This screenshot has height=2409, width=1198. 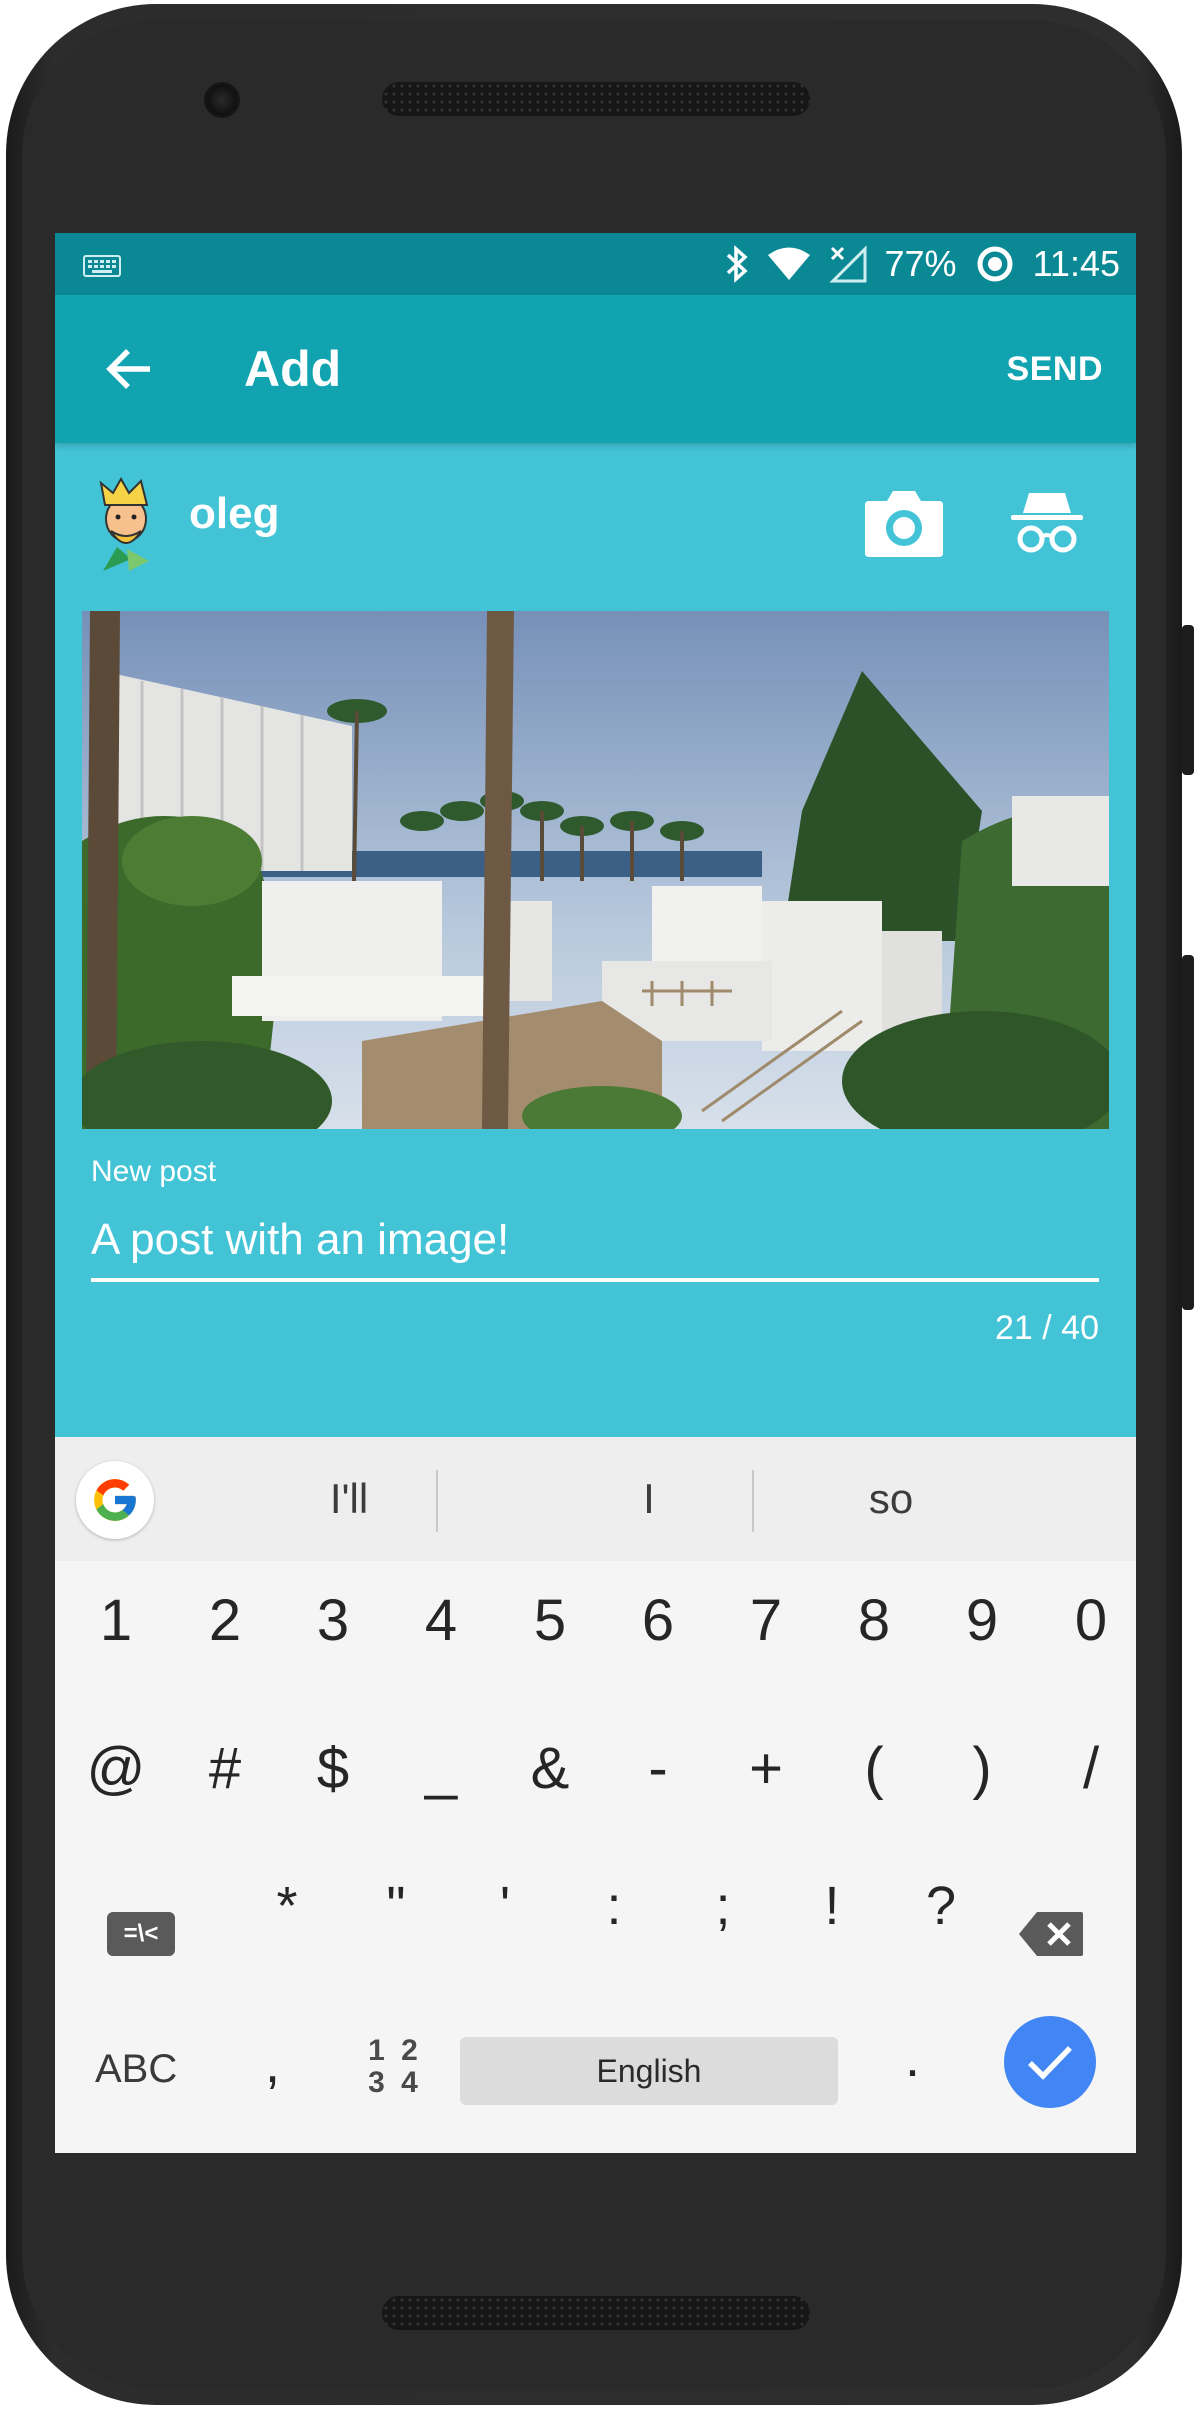 I want to click on key-9: 9, so click(x=982, y=1620).